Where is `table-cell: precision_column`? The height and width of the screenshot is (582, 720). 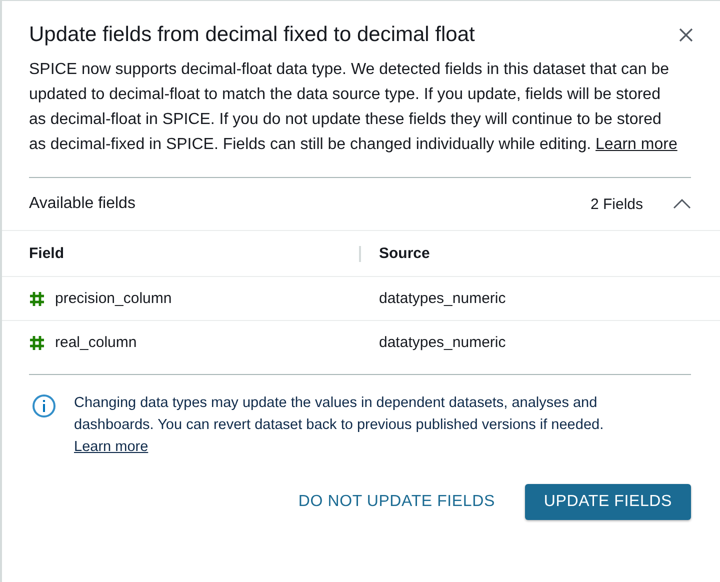 table-cell: precision_column is located at coordinates (113, 298).